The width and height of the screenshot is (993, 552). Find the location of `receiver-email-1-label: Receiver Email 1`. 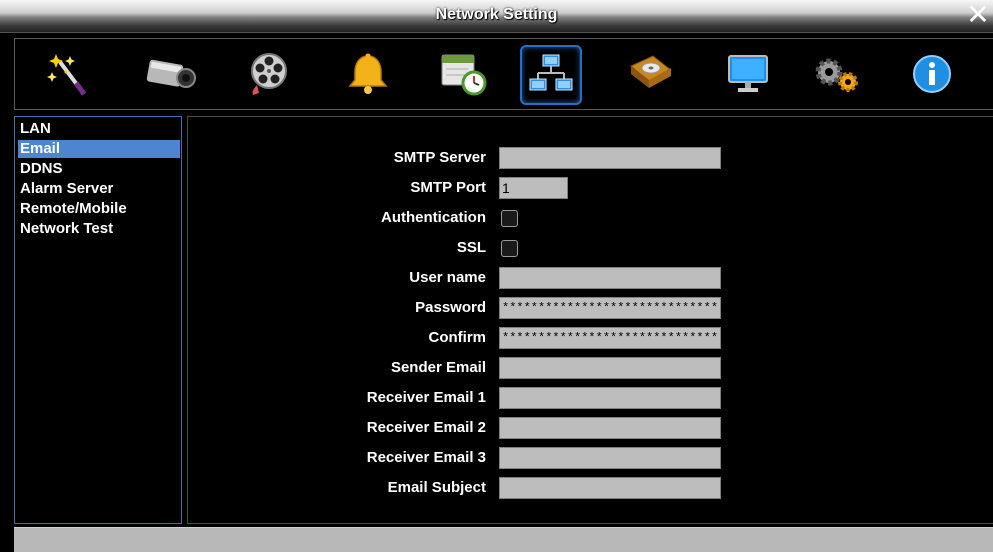

receiver-email-1-label: Receiver Email 1 is located at coordinates (426, 397).